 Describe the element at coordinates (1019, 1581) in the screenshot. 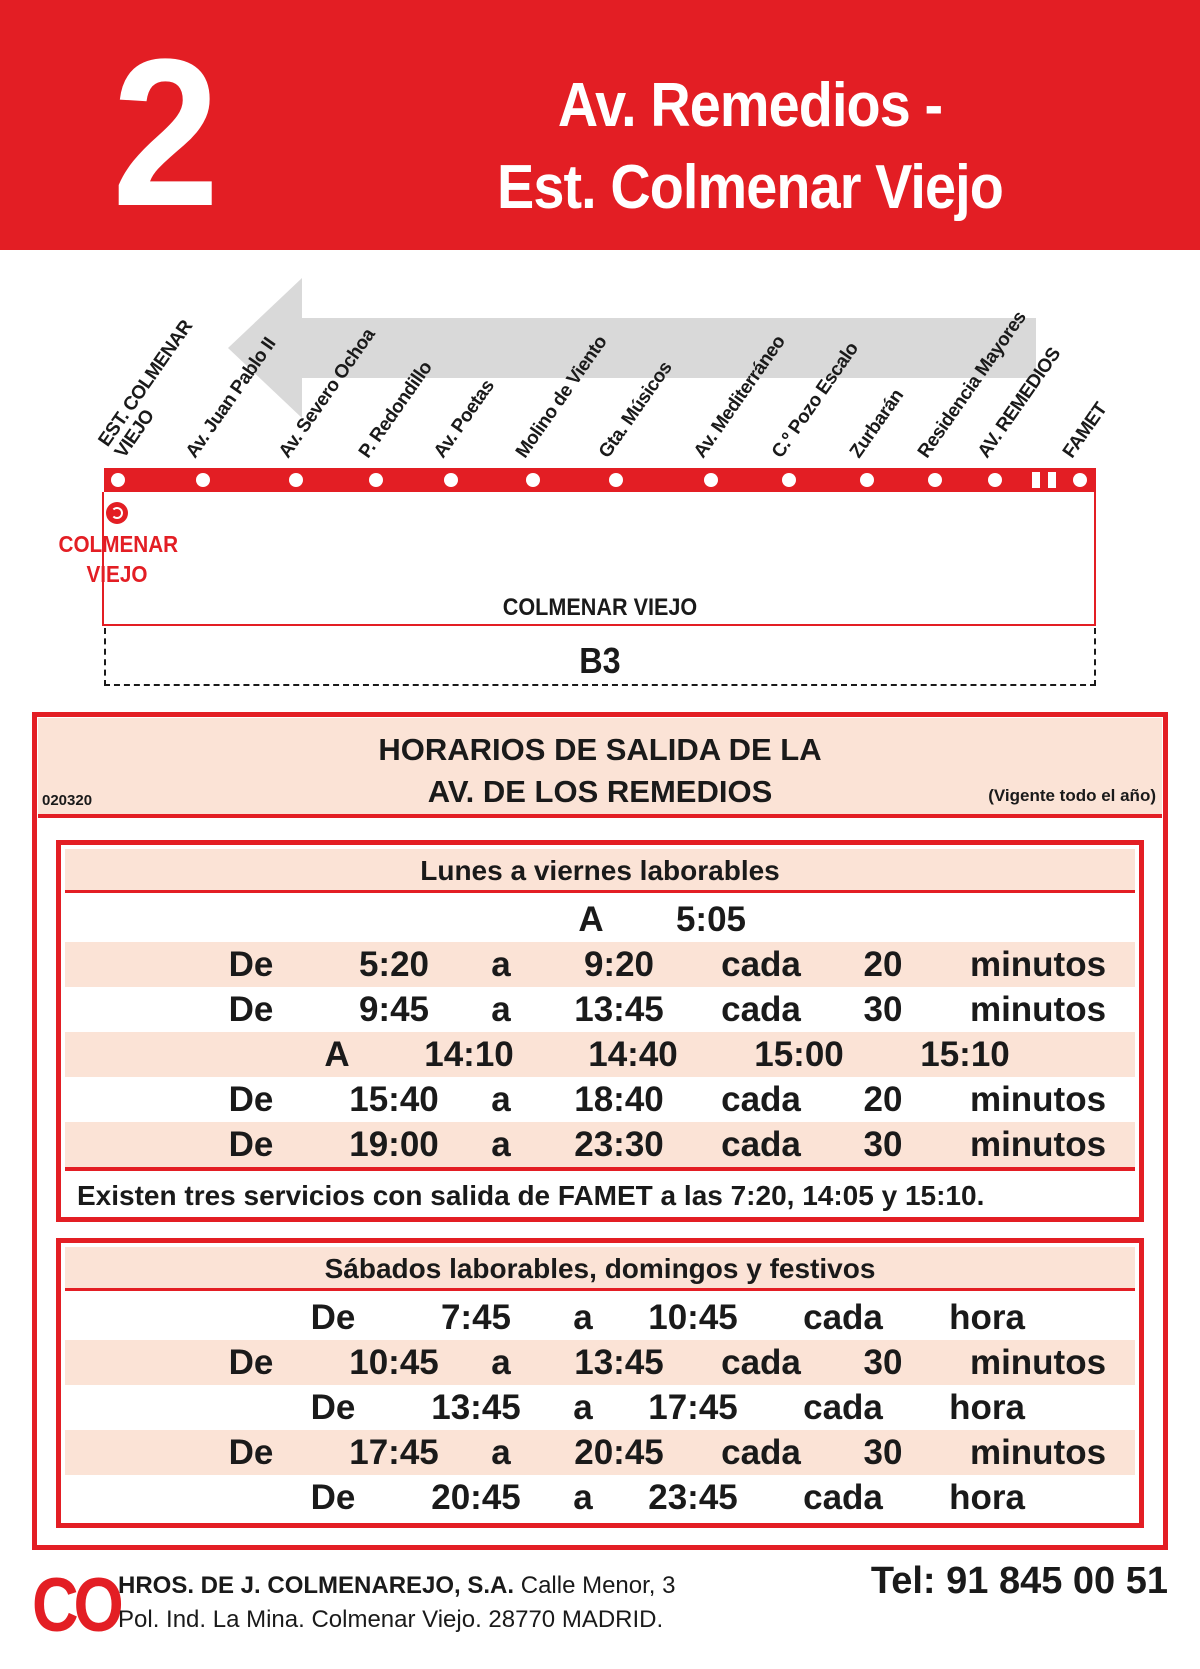

I see `telephone: Tel: 91 845 00 51` at that location.